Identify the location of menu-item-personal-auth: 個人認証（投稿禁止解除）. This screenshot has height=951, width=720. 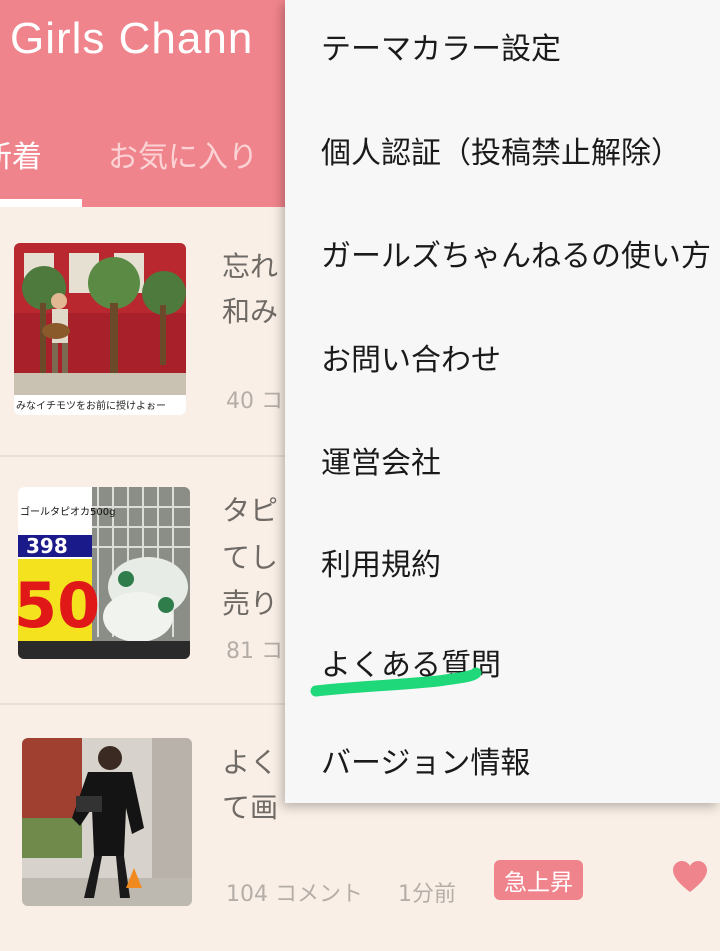
(501, 150).